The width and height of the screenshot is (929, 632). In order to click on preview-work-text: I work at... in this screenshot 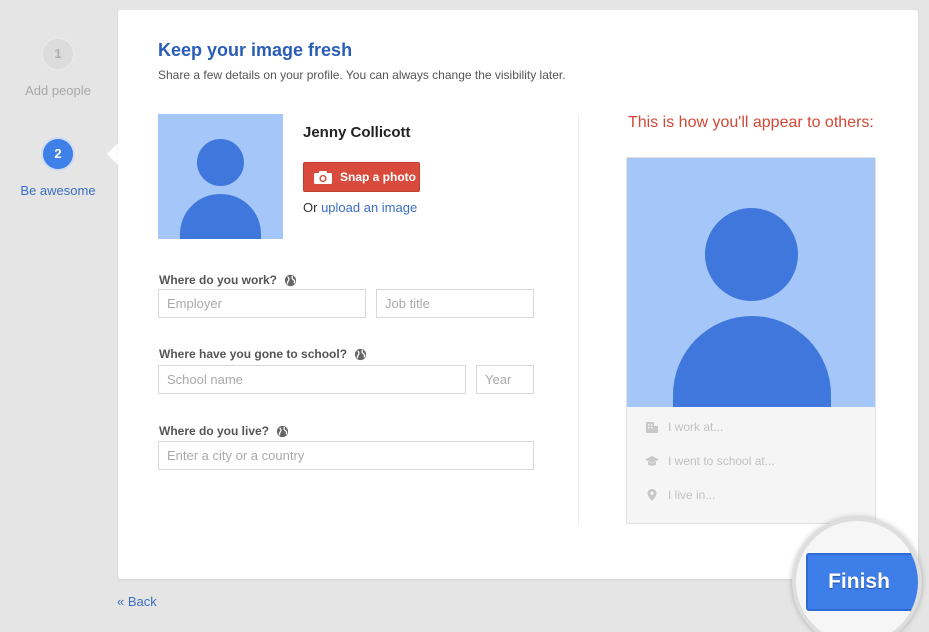, I will do `click(696, 427)`.